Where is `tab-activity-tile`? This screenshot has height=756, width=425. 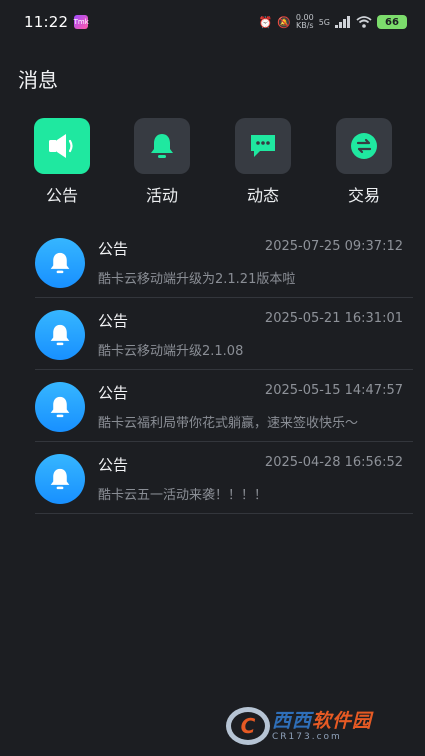 tab-activity-tile is located at coordinates (162, 146).